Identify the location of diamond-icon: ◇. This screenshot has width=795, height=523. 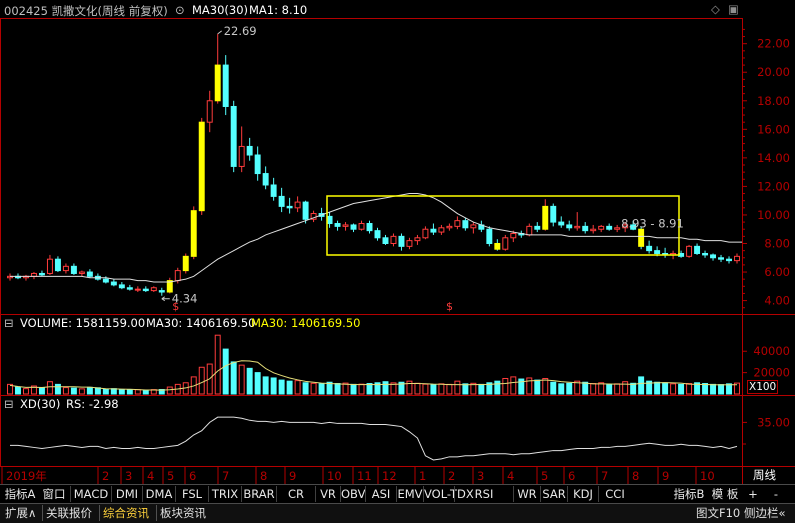
(715, 9).